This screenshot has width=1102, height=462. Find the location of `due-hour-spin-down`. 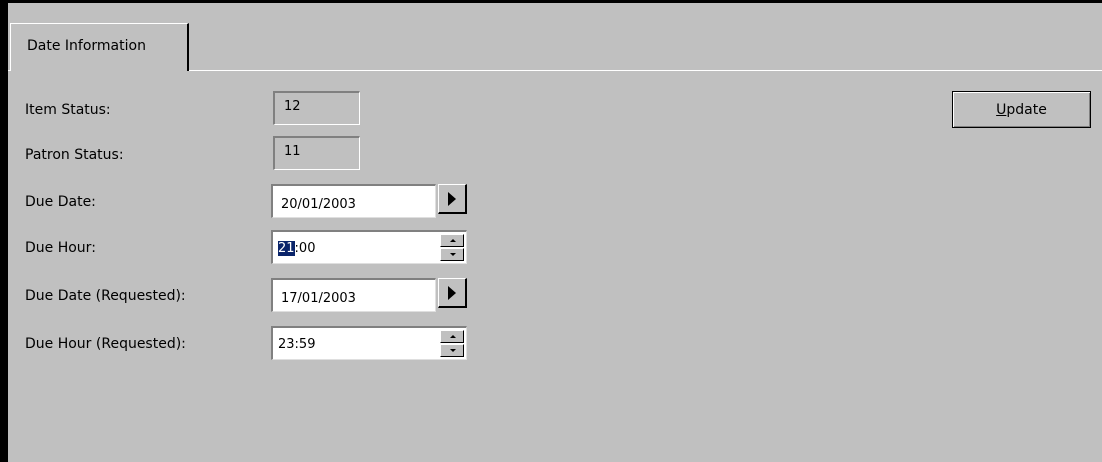

due-hour-spin-down is located at coordinates (452, 254).